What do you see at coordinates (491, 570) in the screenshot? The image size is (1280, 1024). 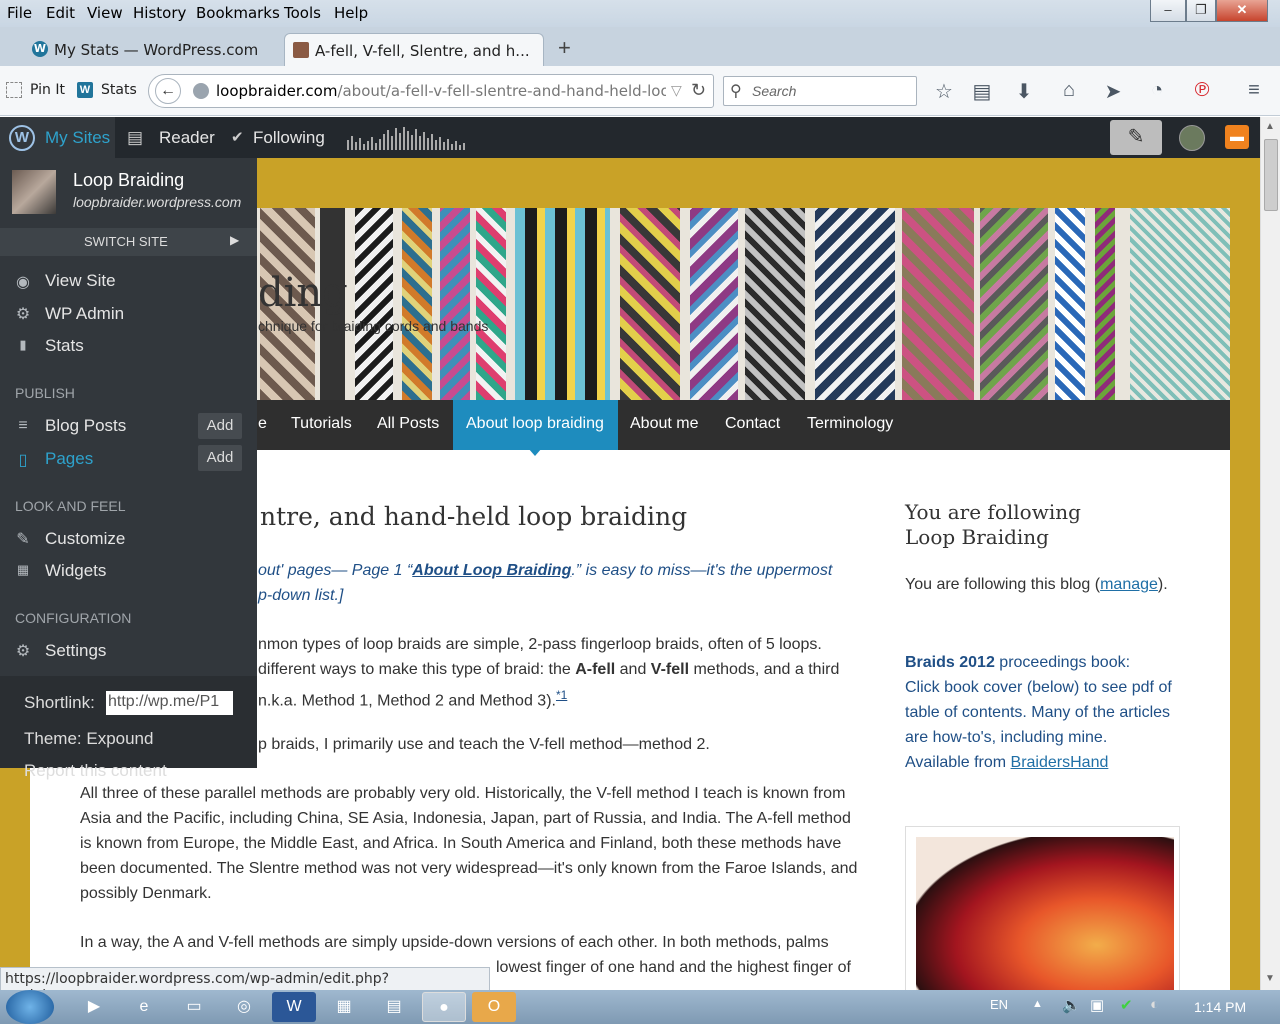 I see `about-loop-braiding-link: About Loop Braiding` at bounding box center [491, 570].